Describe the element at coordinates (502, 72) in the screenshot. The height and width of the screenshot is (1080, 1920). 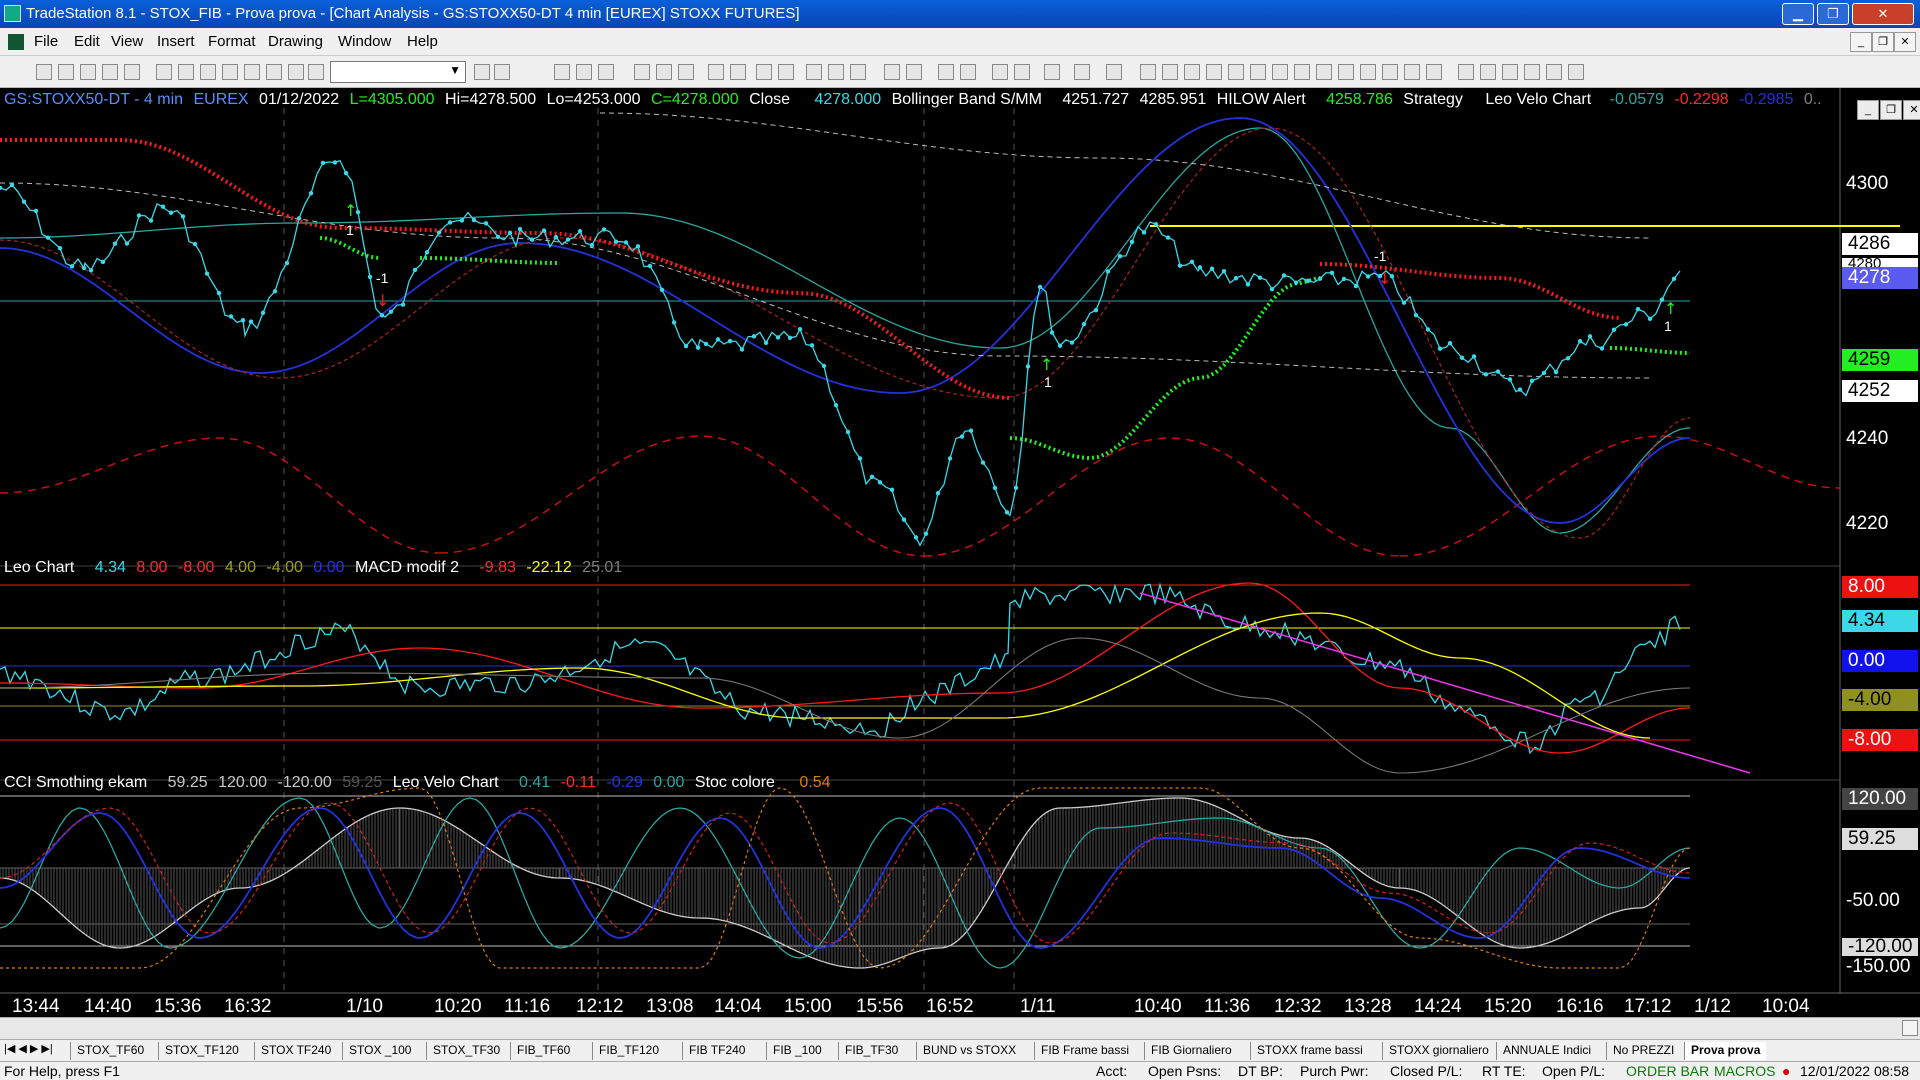
I see `search-icon` at that location.